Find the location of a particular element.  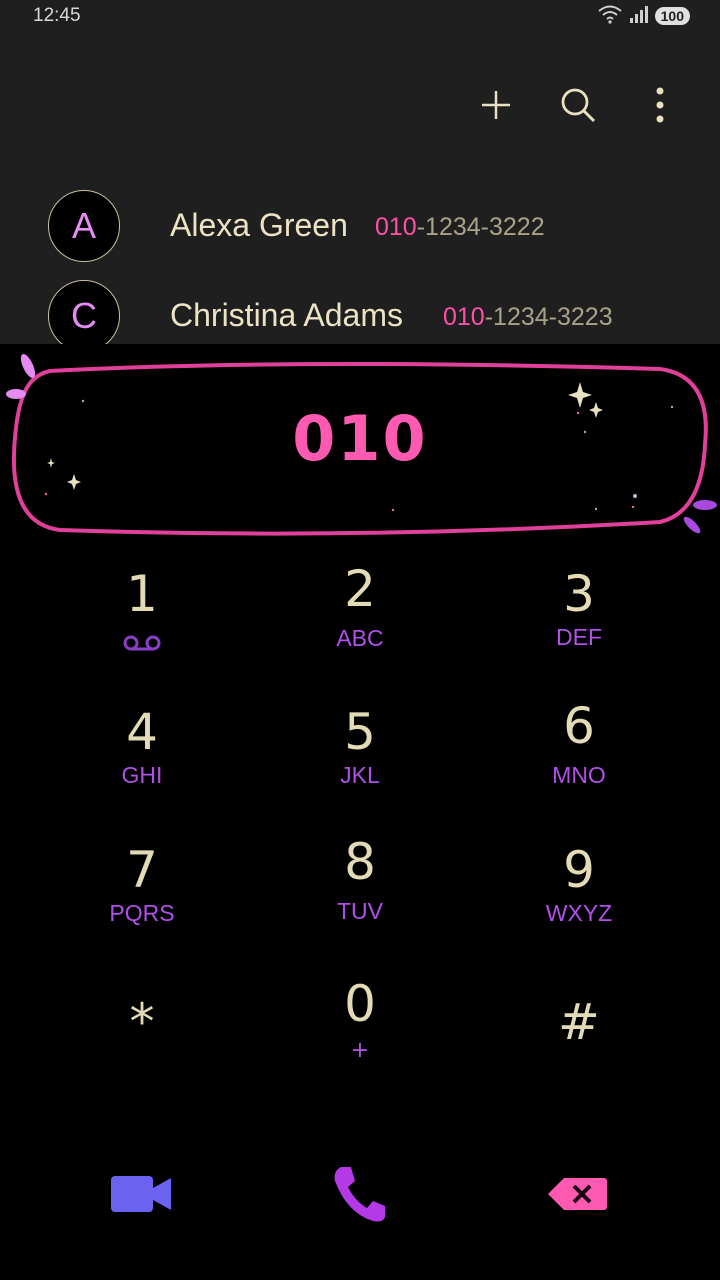

key-7: 7 PQRS is located at coordinates (142, 905).